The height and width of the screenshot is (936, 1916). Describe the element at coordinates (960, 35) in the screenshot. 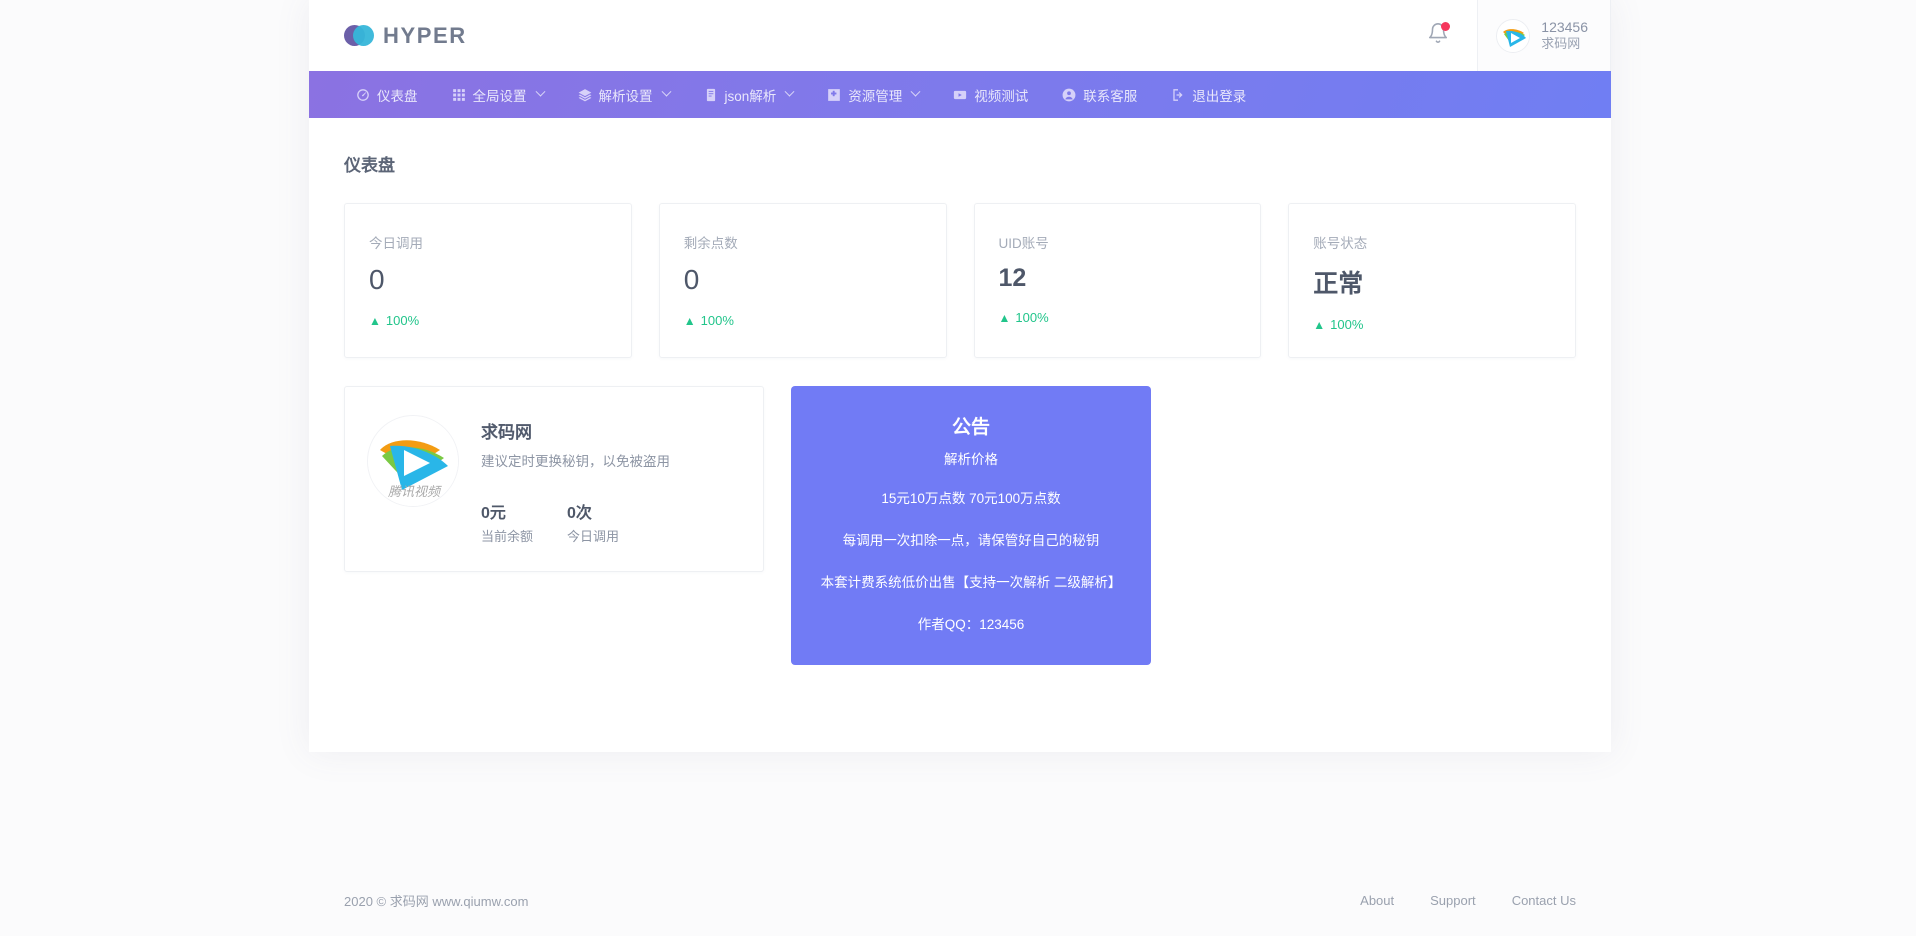

I see `top-header: HYPER 123456 求码网` at that location.